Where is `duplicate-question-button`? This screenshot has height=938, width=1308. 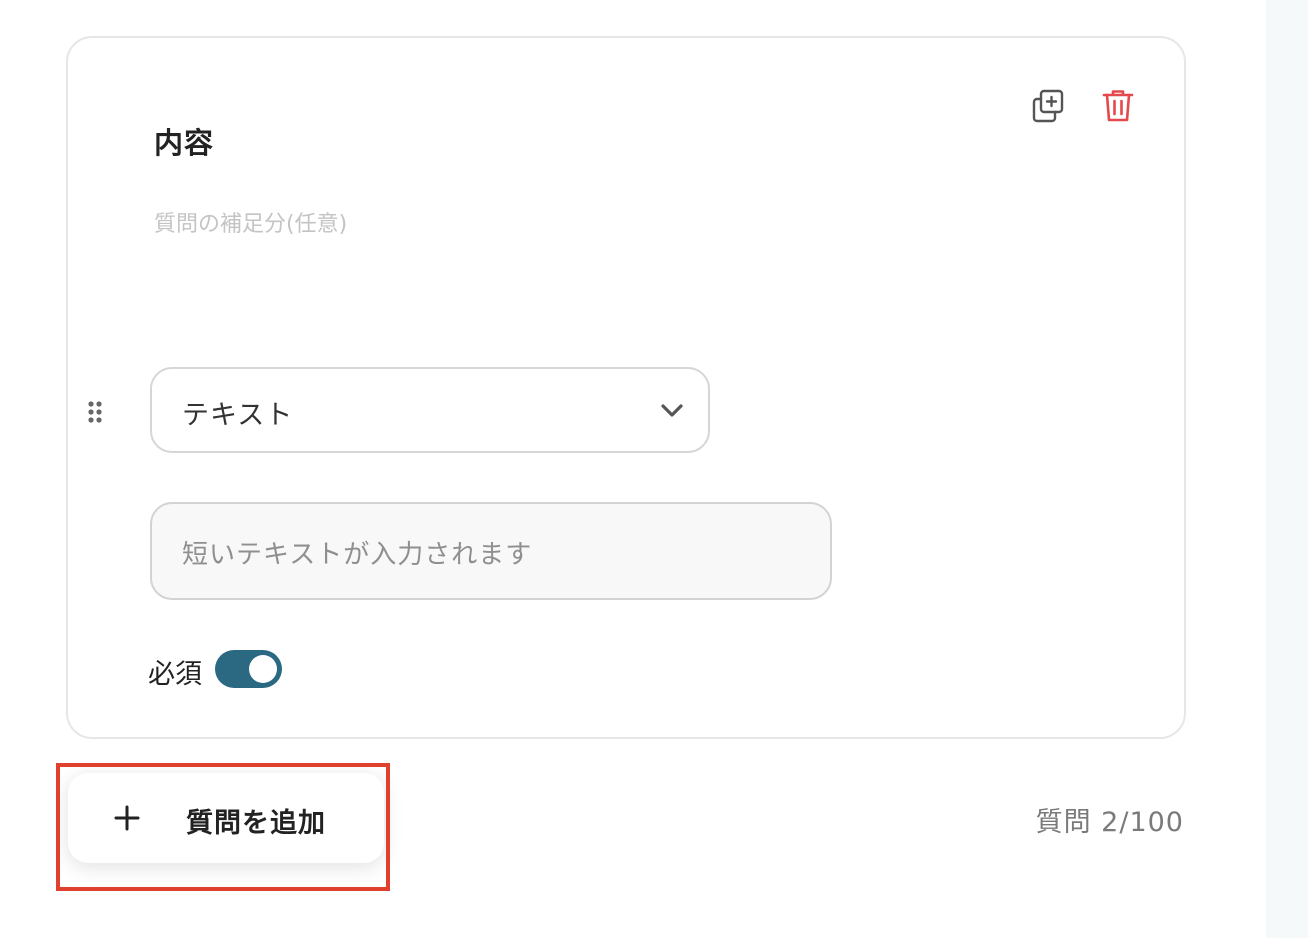 duplicate-question-button is located at coordinates (1048, 106).